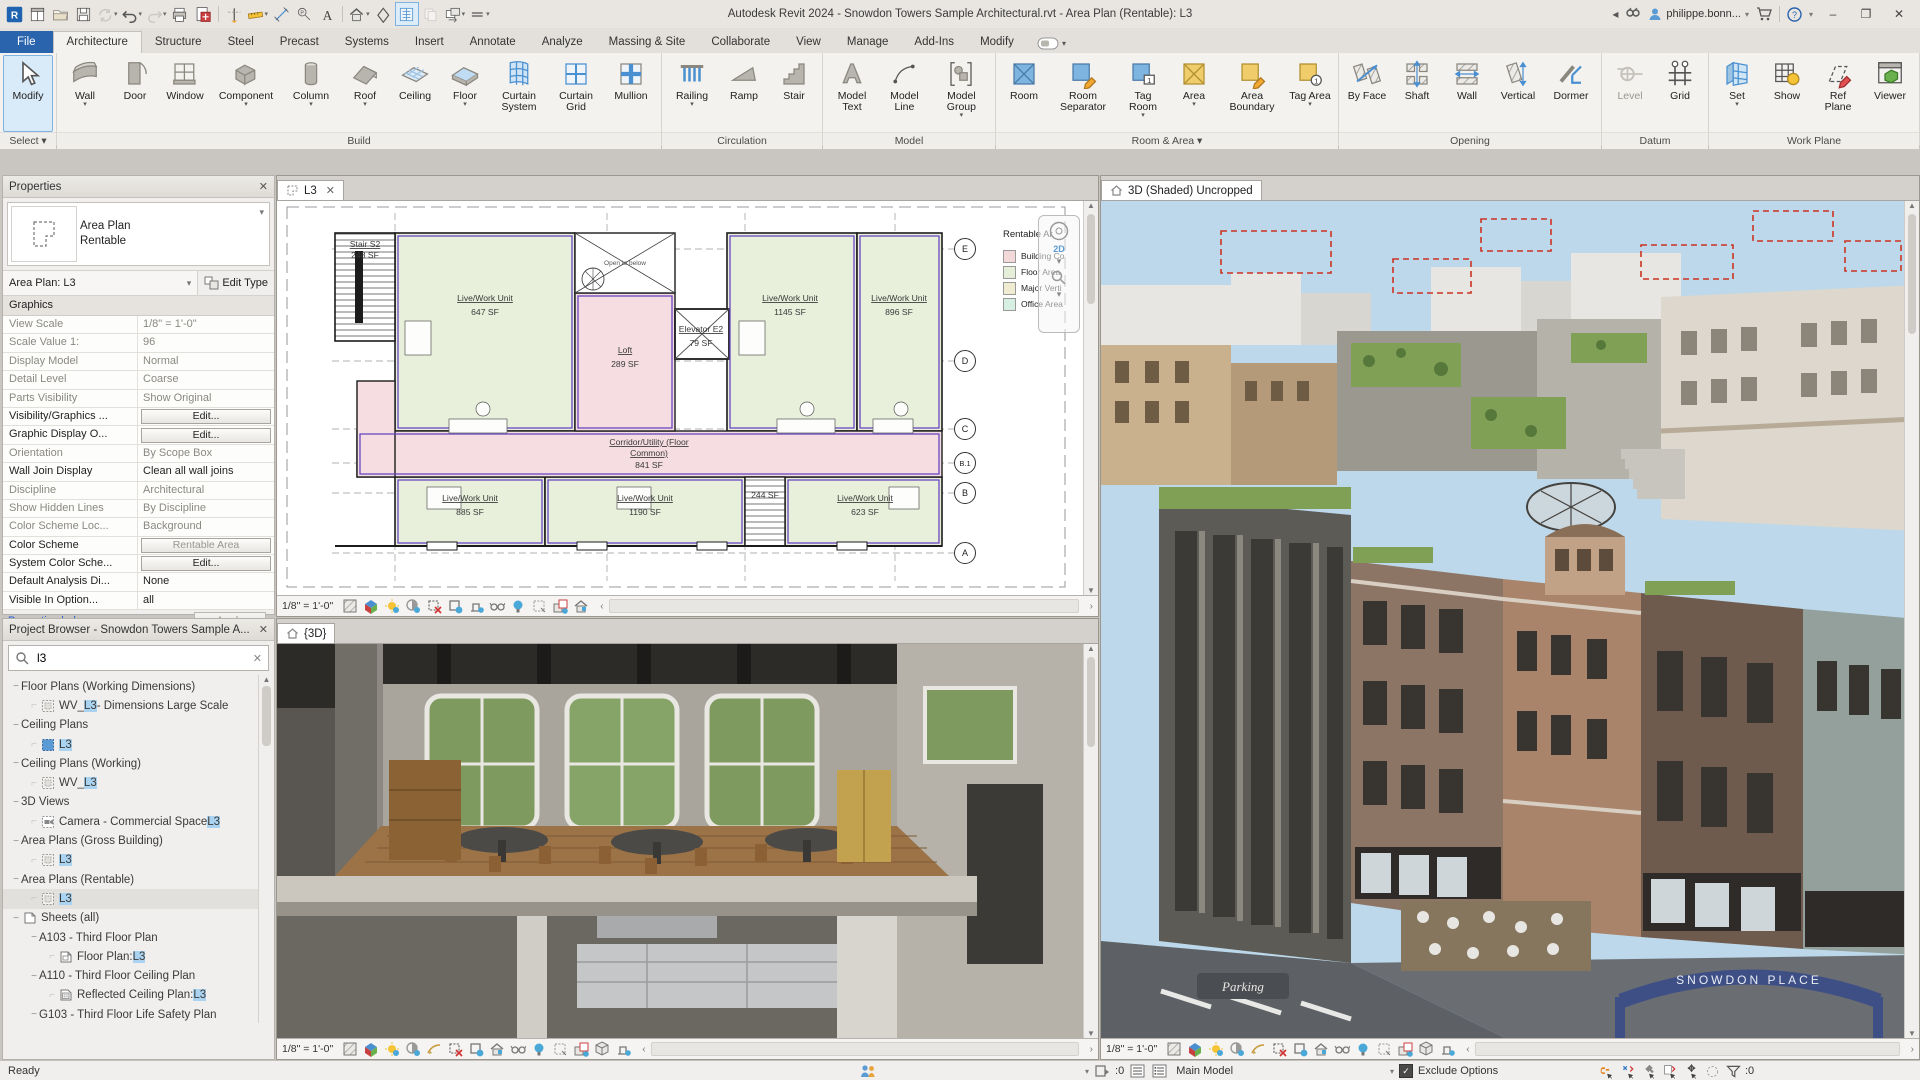 The width and height of the screenshot is (1920, 1080). I want to click on constrain-icon, so click(476, 606).